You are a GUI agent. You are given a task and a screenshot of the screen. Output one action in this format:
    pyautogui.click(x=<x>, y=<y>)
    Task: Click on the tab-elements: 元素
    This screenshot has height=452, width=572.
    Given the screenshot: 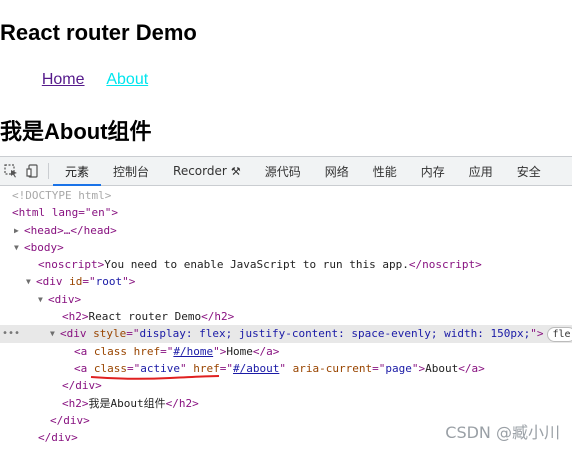 What is the action you would take?
    pyautogui.click(x=77, y=171)
    